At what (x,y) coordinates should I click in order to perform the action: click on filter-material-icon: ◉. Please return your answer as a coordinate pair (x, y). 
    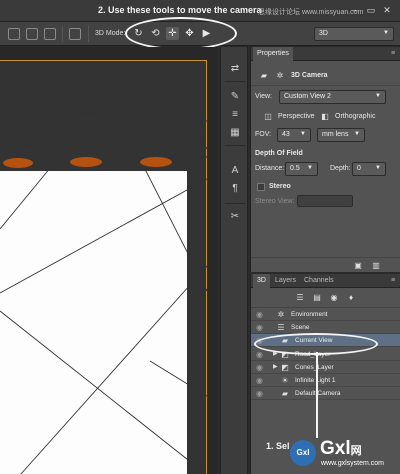
    Looking at the image, I should click on (334, 297).